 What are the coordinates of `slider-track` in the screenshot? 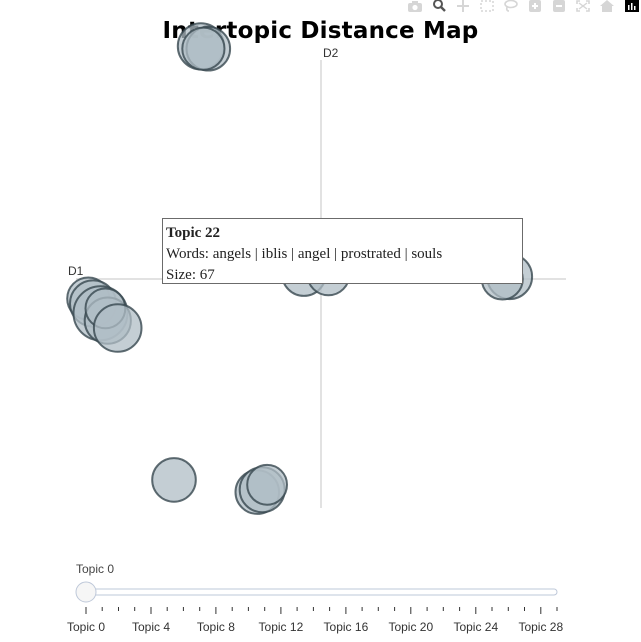 It's located at (321, 592).